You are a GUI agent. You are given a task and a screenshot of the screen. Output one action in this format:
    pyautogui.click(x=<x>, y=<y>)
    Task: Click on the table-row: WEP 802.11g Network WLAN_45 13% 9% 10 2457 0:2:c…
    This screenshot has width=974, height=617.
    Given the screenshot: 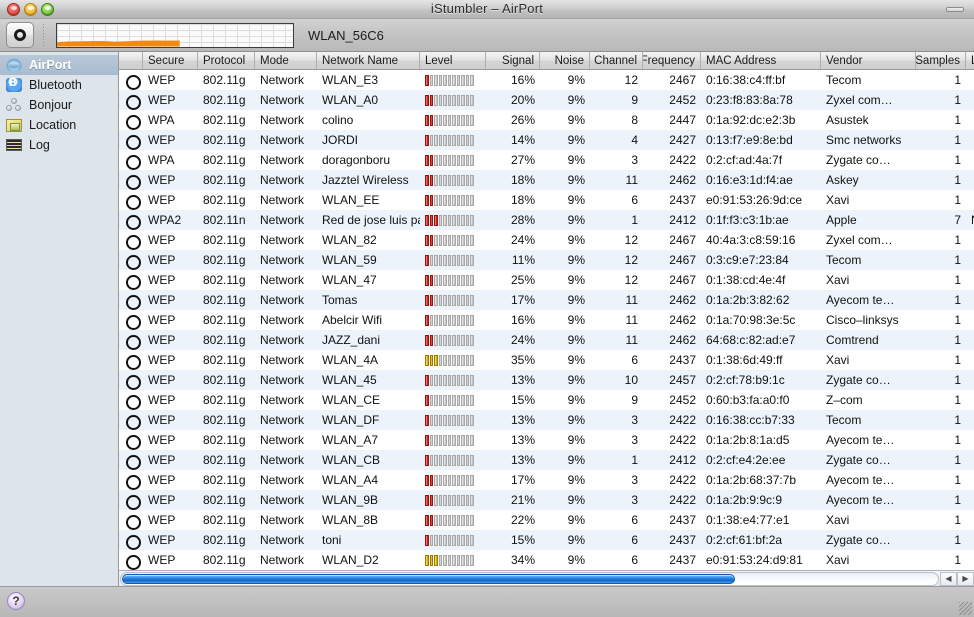 What is the action you would take?
    pyautogui.click(x=546, y=380)
    